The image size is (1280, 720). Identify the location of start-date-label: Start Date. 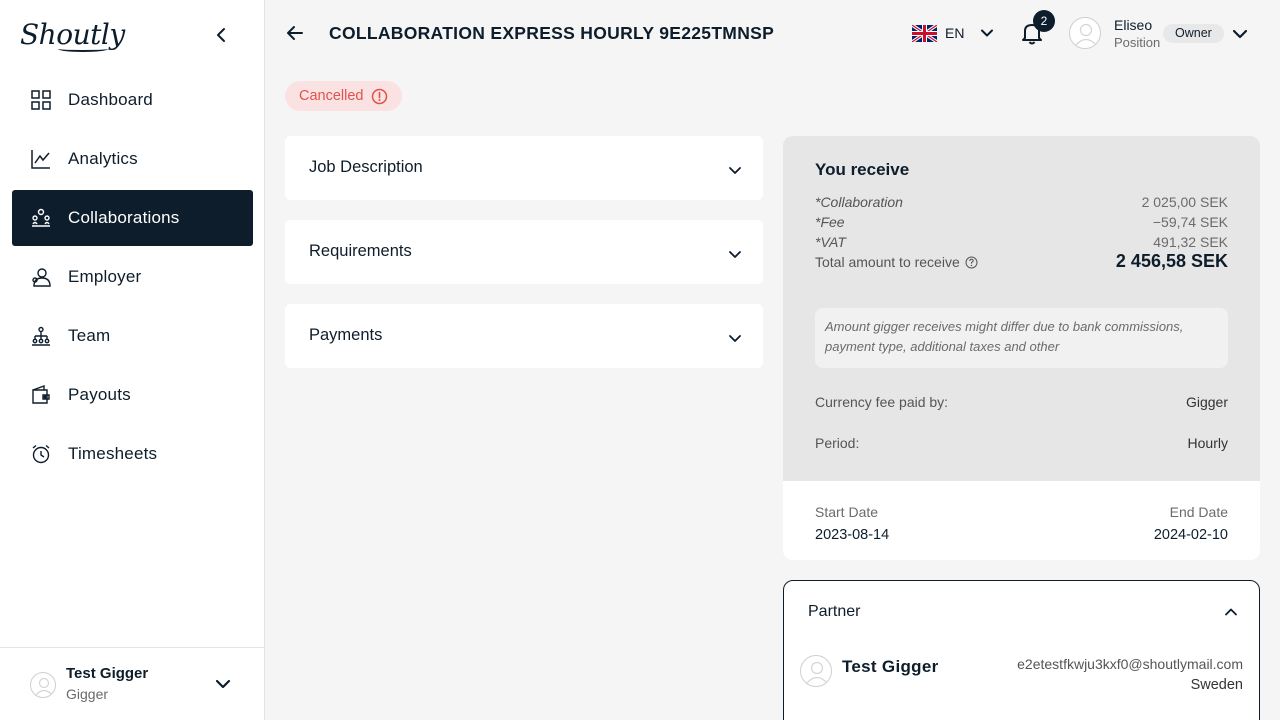
(847, 512).